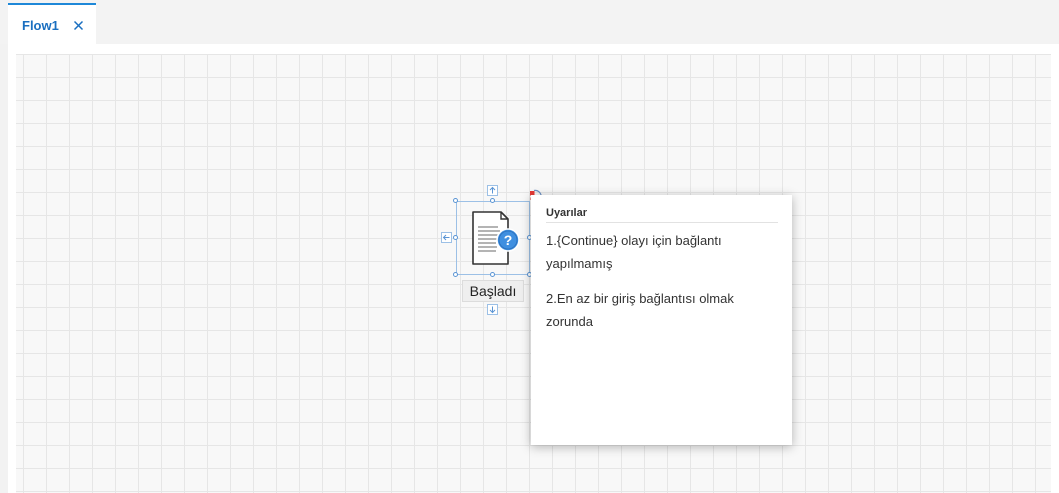 This screenshot has width=1059, height=493. I want to click on resize-handle-bottom, so click(492, 274).